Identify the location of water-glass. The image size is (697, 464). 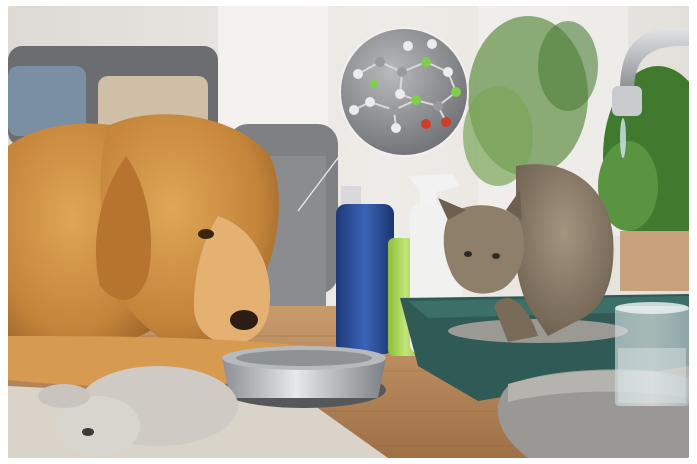
(652, 354).